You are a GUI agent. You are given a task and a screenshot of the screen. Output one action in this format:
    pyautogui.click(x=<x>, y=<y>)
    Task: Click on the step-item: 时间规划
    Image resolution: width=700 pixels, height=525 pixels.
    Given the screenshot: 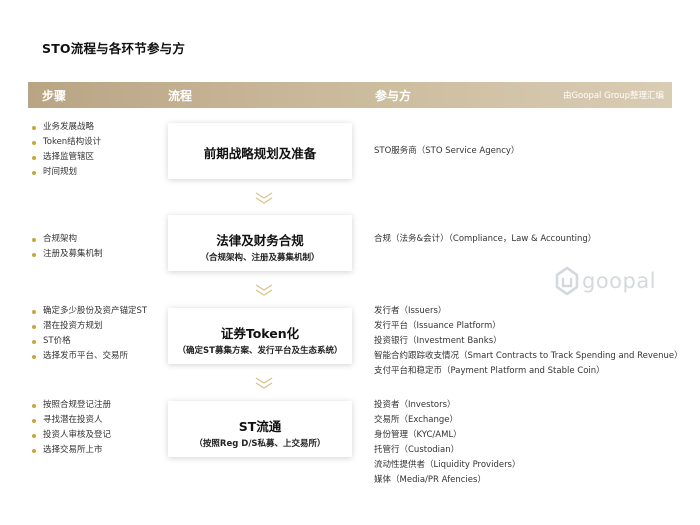 What is the action you would take?
    pyautogui.click(x=66, y=172)
    